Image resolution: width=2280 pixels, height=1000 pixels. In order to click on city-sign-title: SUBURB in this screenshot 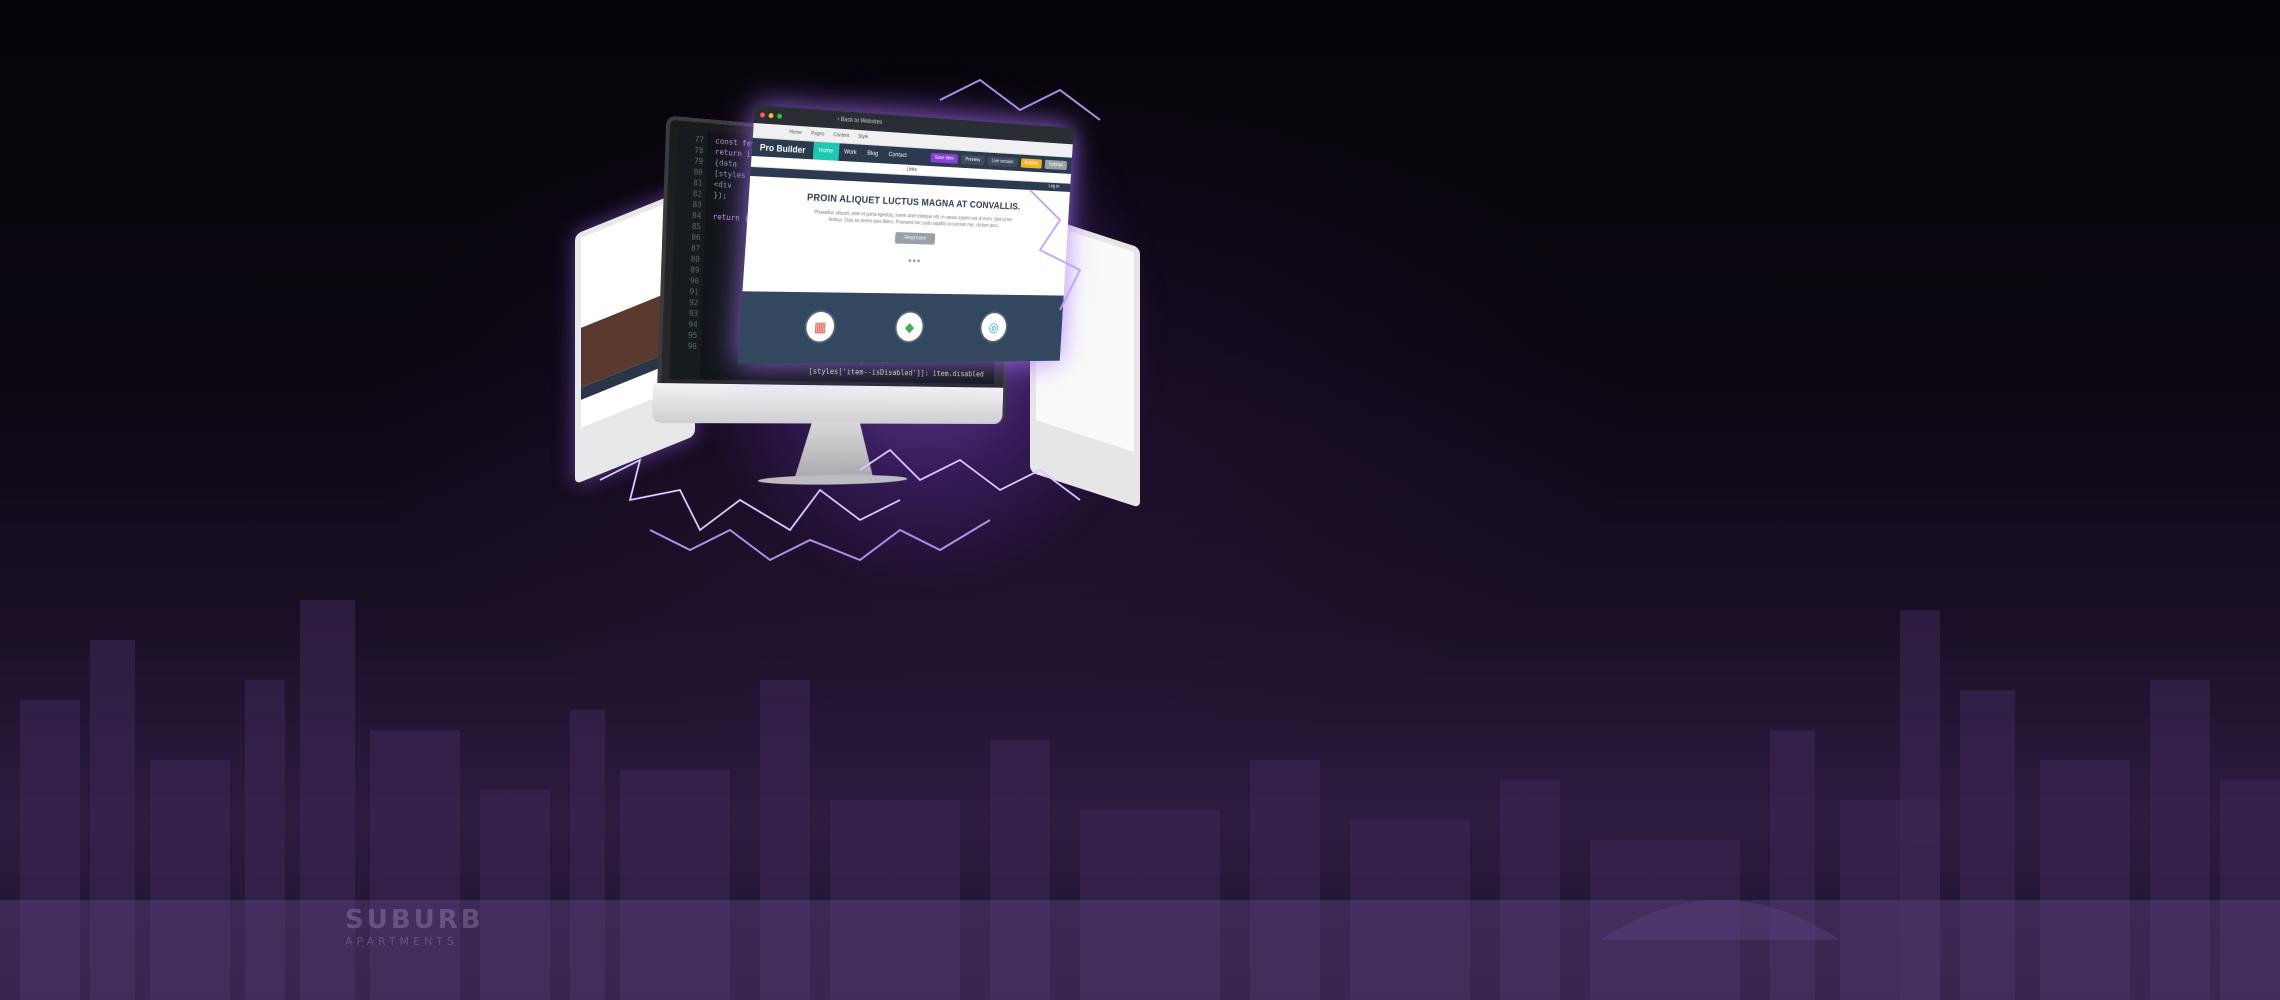, I will do `click(414, 920)`.